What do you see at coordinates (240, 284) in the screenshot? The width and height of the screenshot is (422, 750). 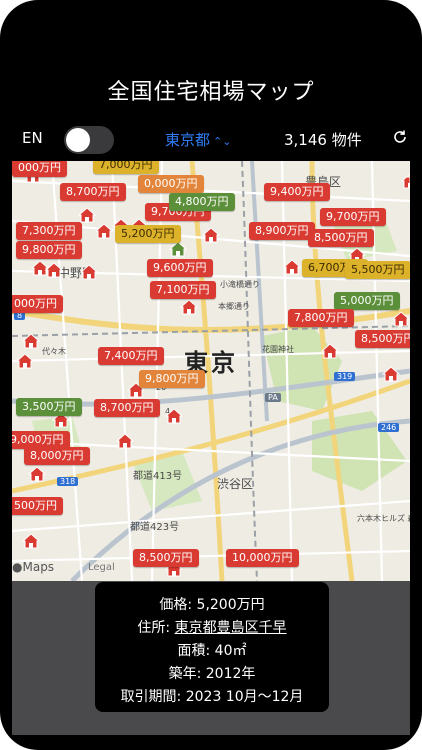 I see `map-label-otakibashi: 小滝橋通り` at bounding box center [240, 284].